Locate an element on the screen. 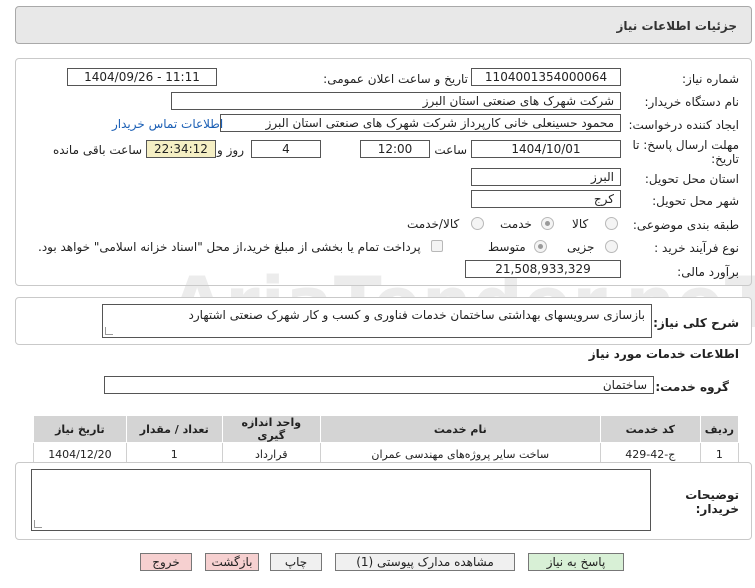 The height and width of the screenshot is (588, 755). category-label: طبقه بندی موضوعی: is located at coordinates (685, 225).